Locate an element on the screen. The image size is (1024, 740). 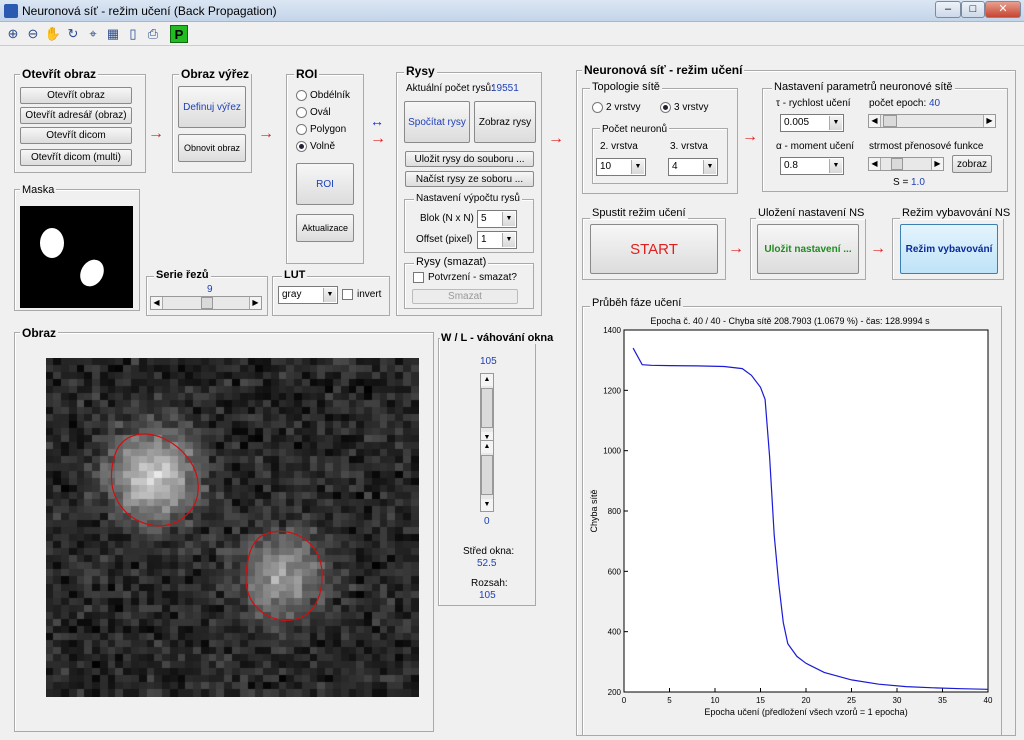
data-cursor-icon: ⌖ is located at coordinates (93, 34).